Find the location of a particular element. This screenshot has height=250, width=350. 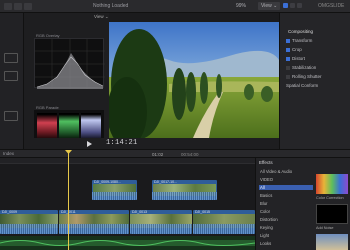

rgb-overlay-graph is located at coordinates (70, 64).